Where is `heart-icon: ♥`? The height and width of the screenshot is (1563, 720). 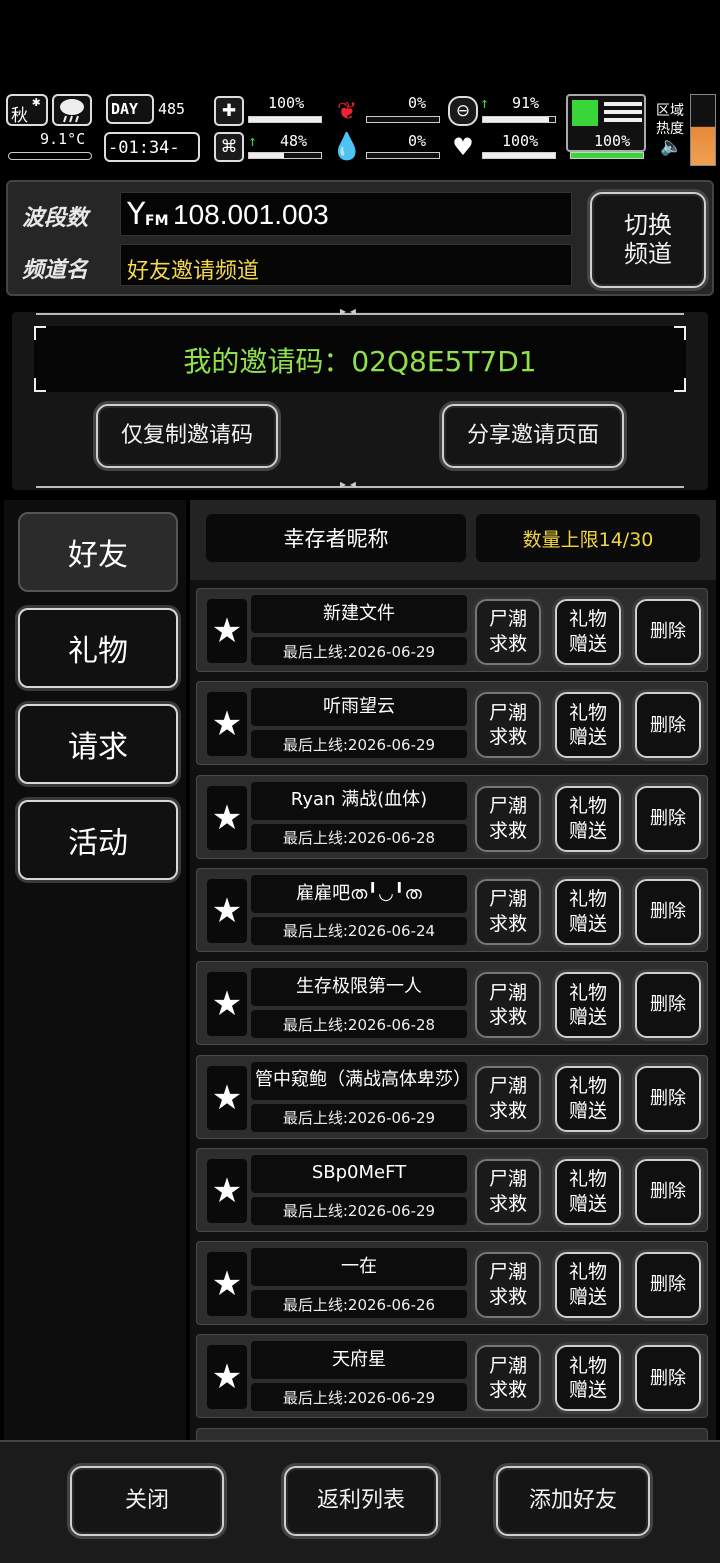 heart-icon: ♥ is located at coordinates (463, 147).